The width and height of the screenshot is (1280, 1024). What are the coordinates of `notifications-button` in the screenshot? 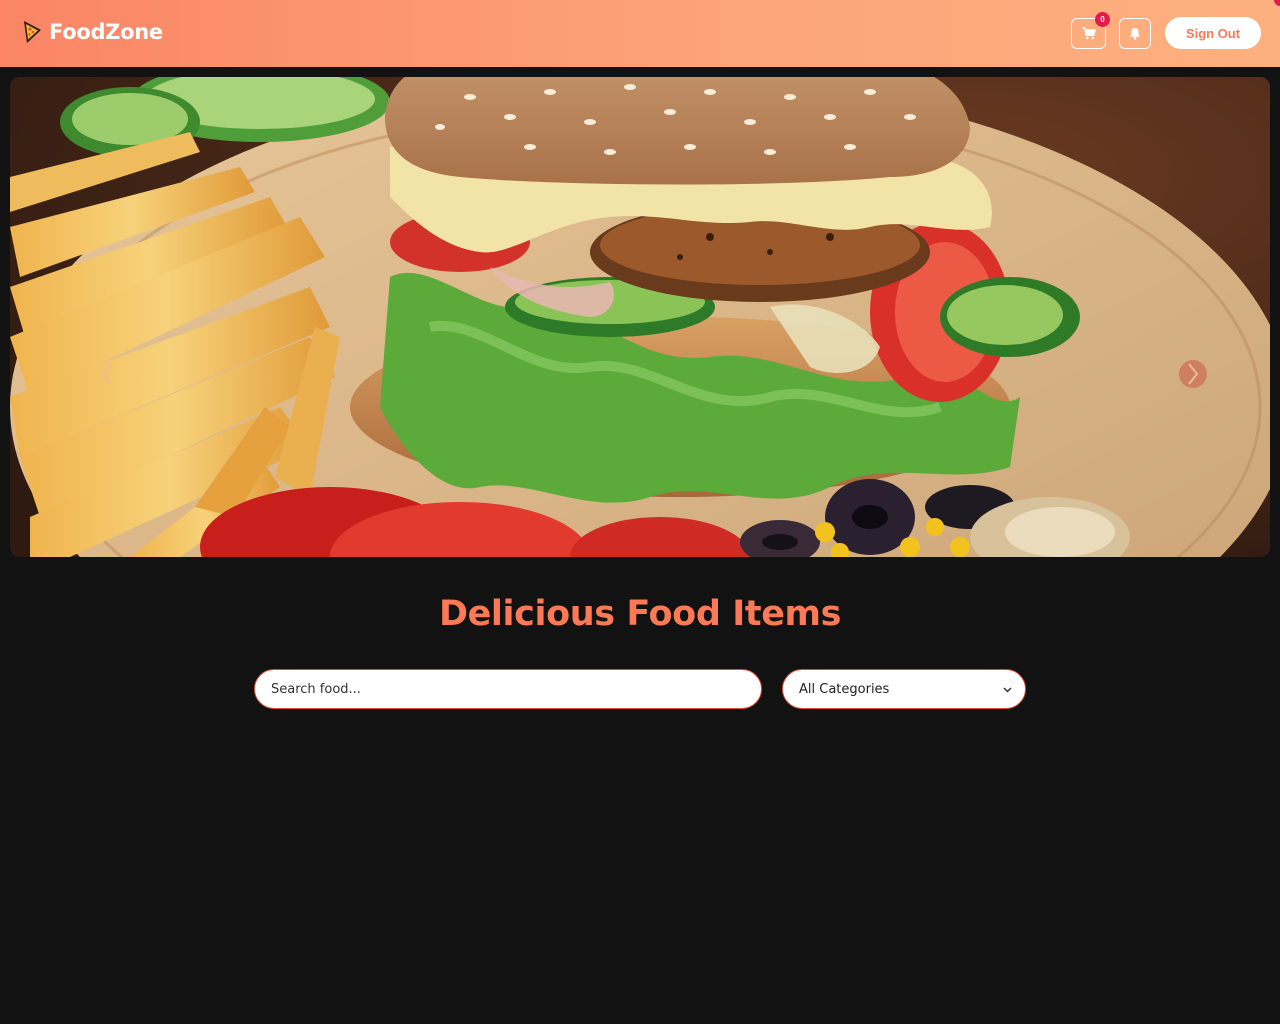 It's located at (1135, 33).